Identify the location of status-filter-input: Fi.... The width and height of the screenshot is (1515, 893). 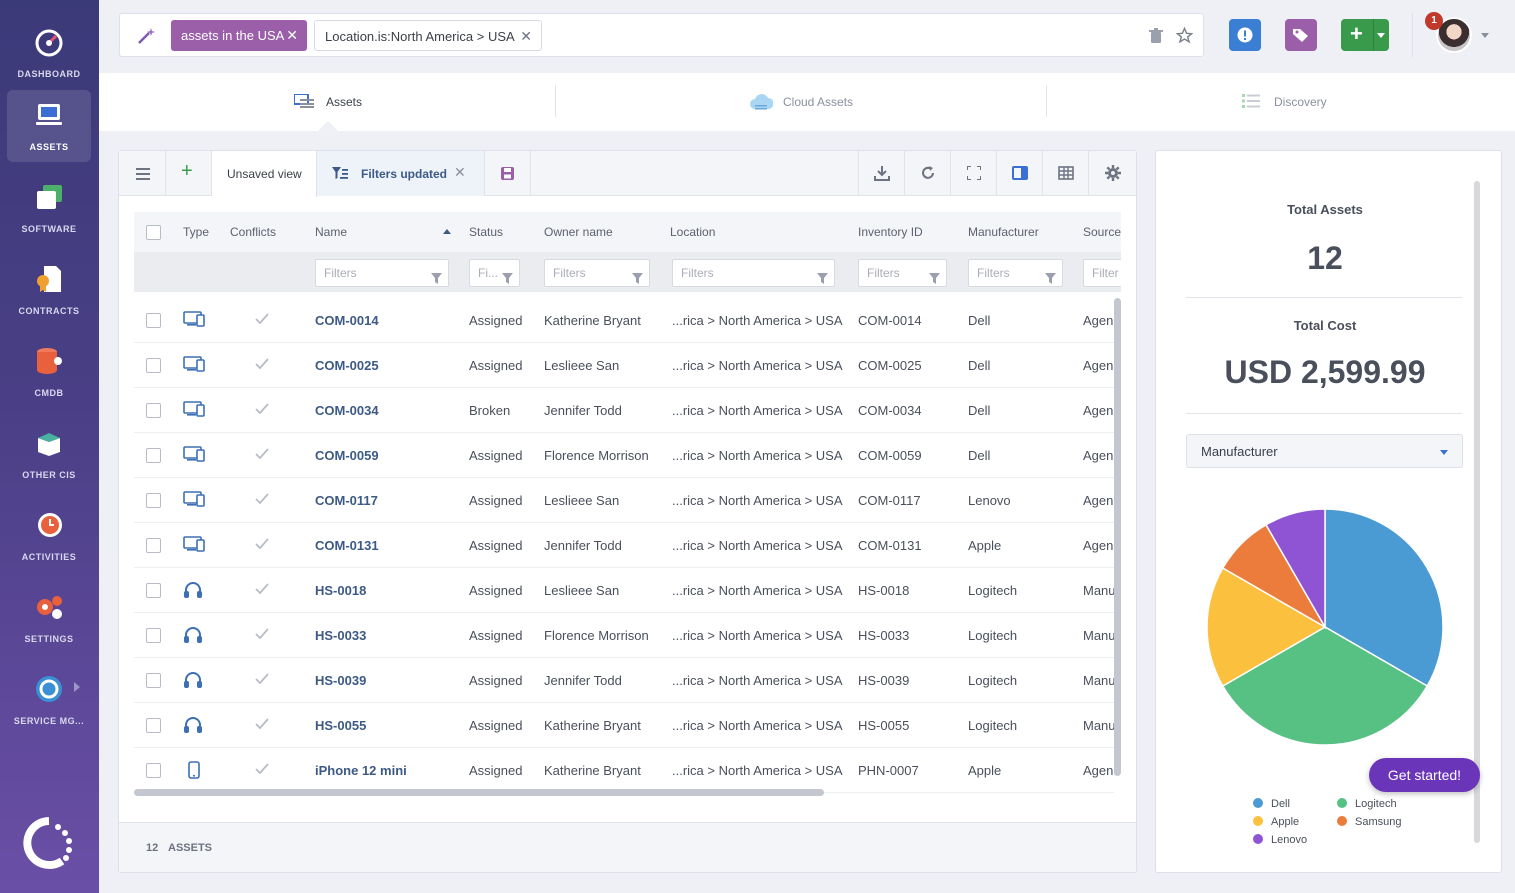
(494, 273).